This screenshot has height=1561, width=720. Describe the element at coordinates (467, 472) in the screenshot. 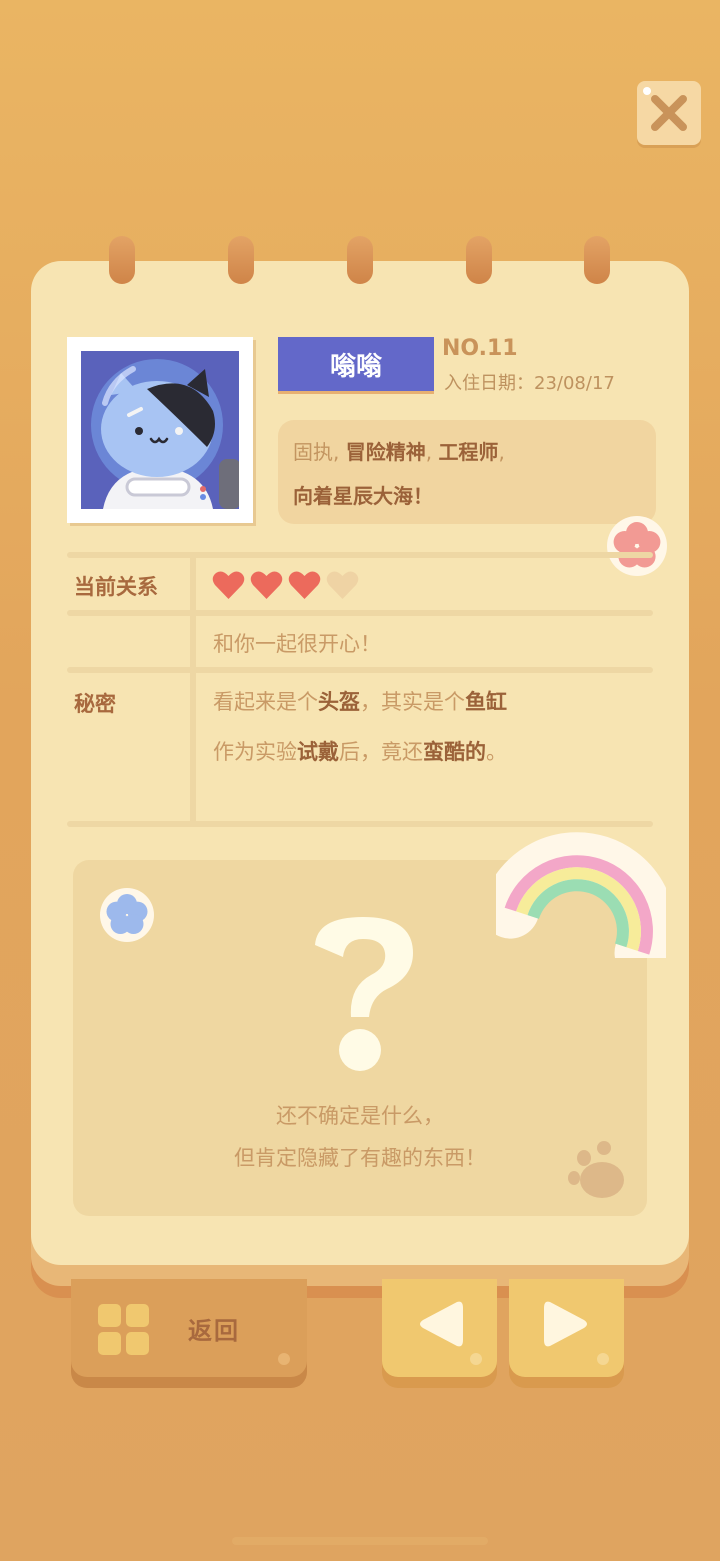

I see `traits-box: 固执, 冒险精神, 工程师, 向着星辰大海！` at that location.